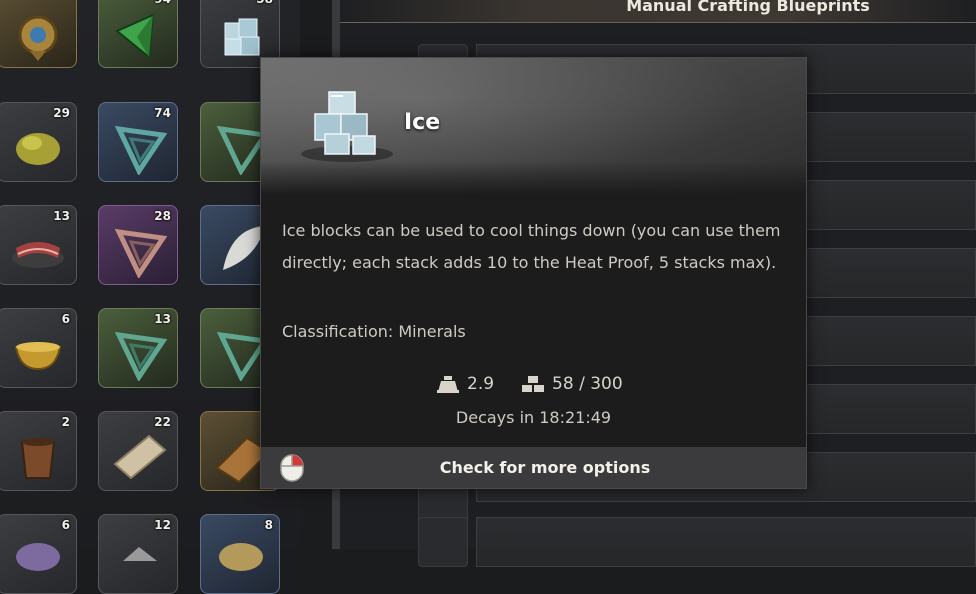 Image resolution: width=976 pixels, height=594 pixels. I want to click on metal-frame-green-icon, so click(141, 356).